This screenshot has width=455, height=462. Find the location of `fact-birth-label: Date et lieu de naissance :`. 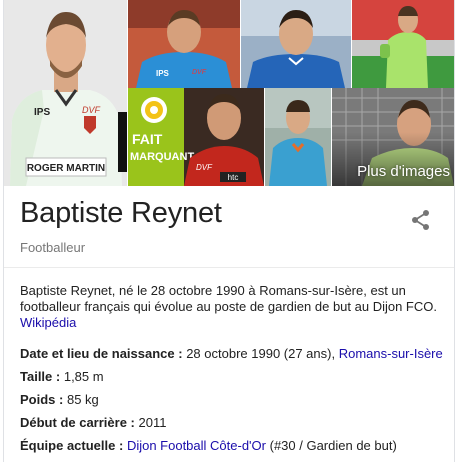

fact-birth-label: Date et lieu de naissance : is located at coordinates (101, 353).